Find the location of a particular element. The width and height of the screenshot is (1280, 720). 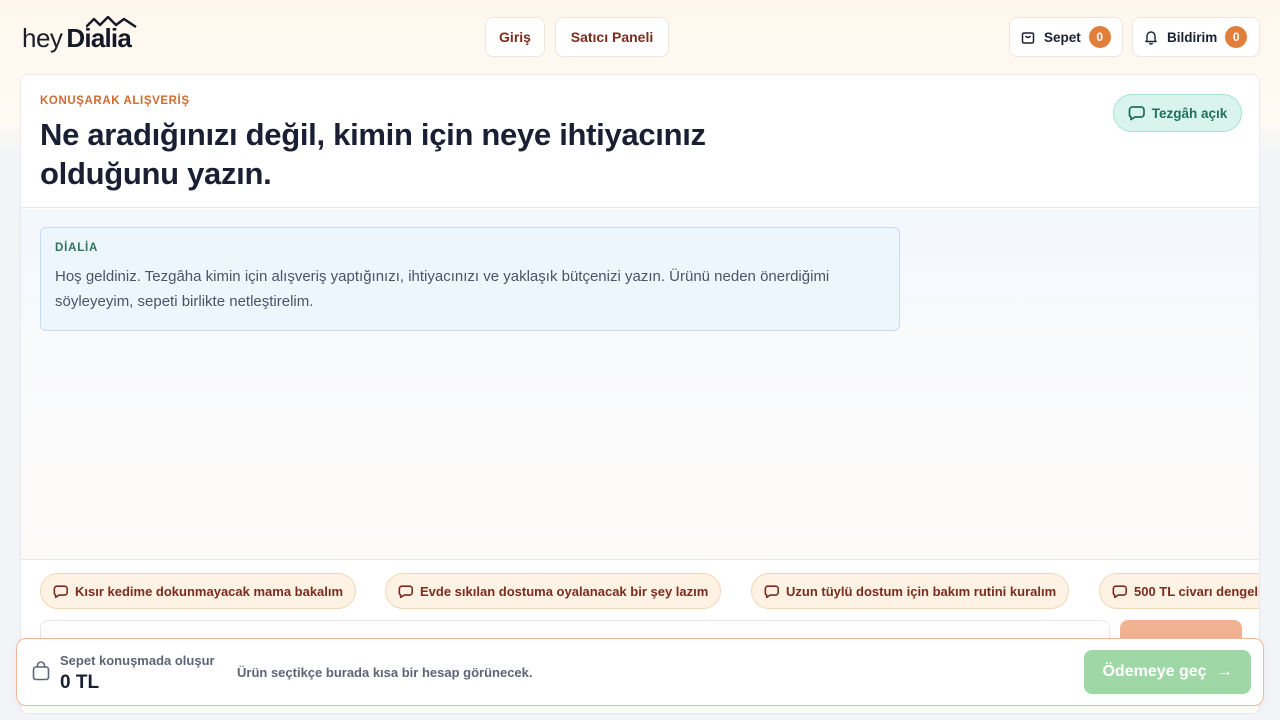

stall-status-label: Tezgâh açık is located at coordinates (1189, 113).